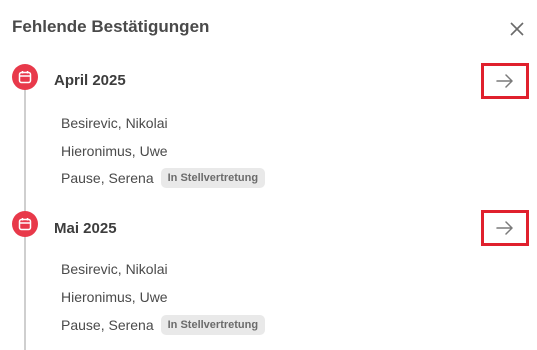 This screenshot has width=537, height=350. I want to click on close-button, so click(517, 29).